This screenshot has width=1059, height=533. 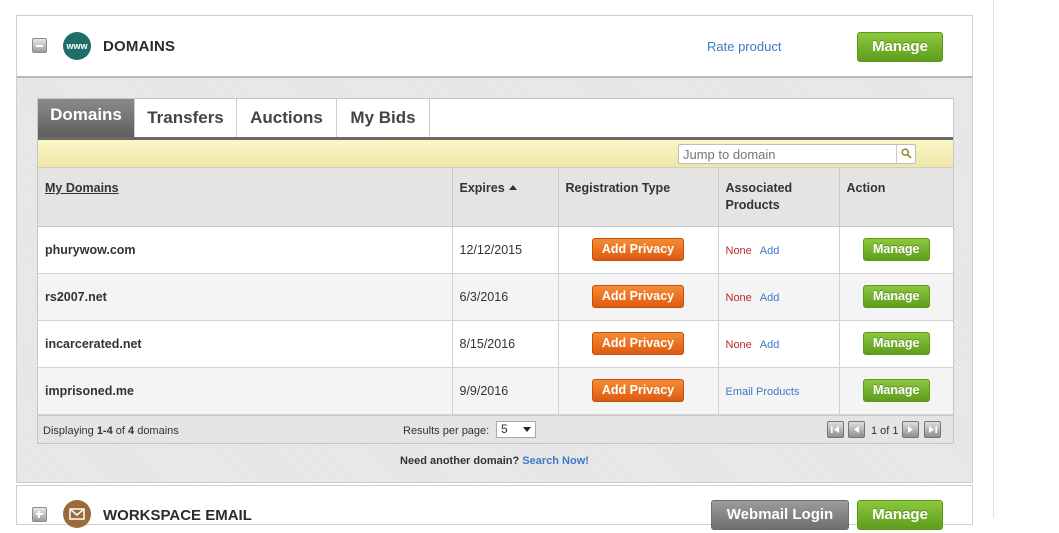 I want to click on webmail-login-button: Webmail Login, so click(x=780, y=515).